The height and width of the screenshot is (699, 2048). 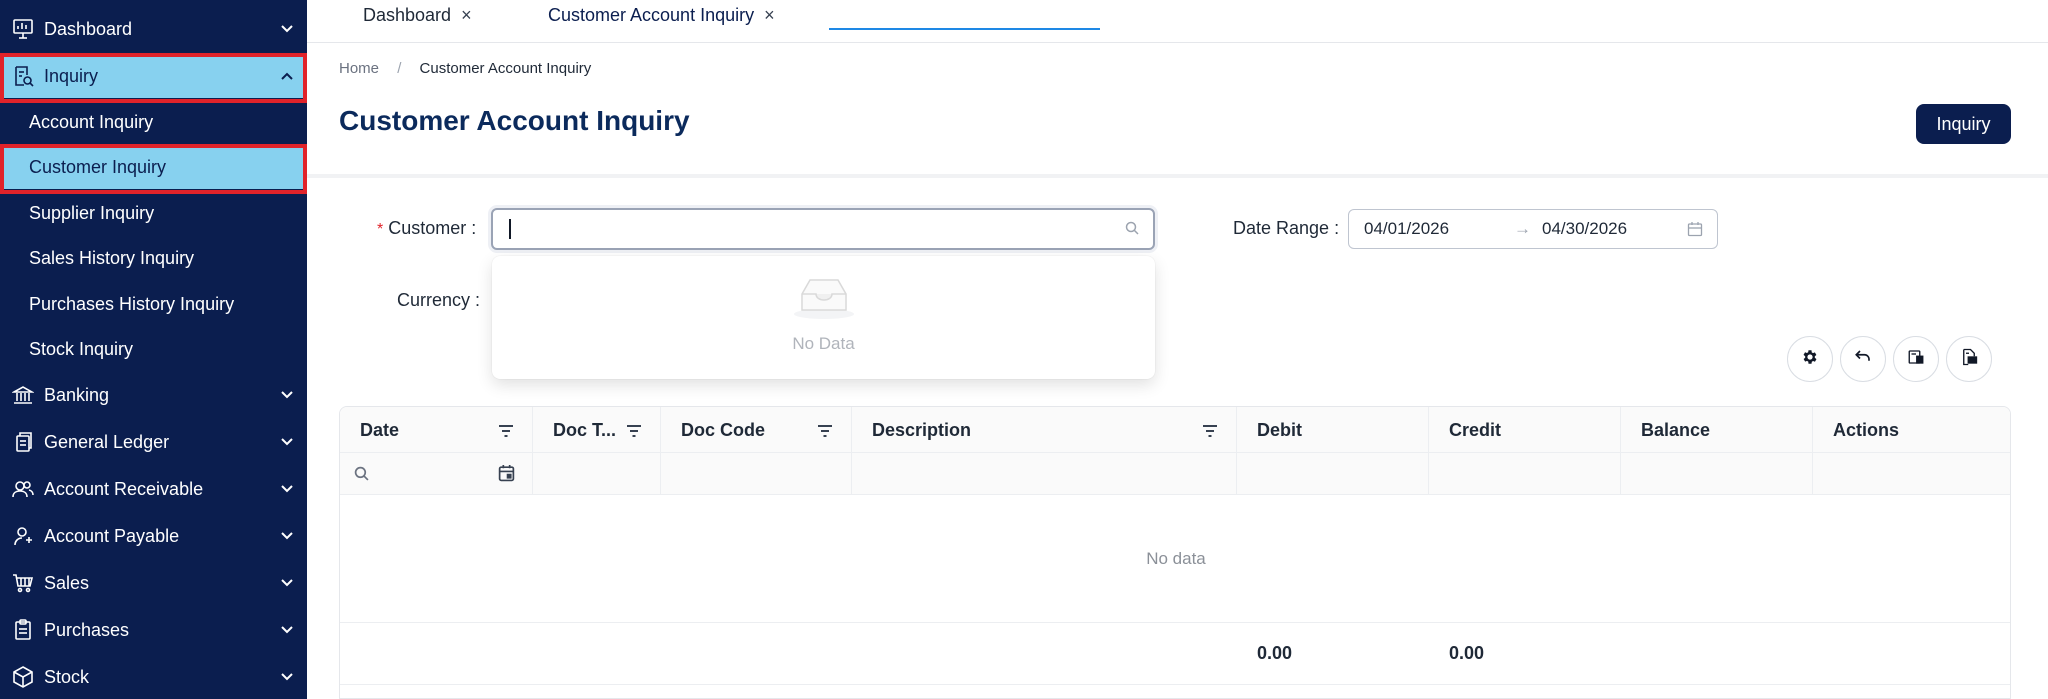 What do you see at coordinates (107, 441) in the screenshot?
I see `sidebar-item-label: General Ledger` at bounding box center [107, 441].